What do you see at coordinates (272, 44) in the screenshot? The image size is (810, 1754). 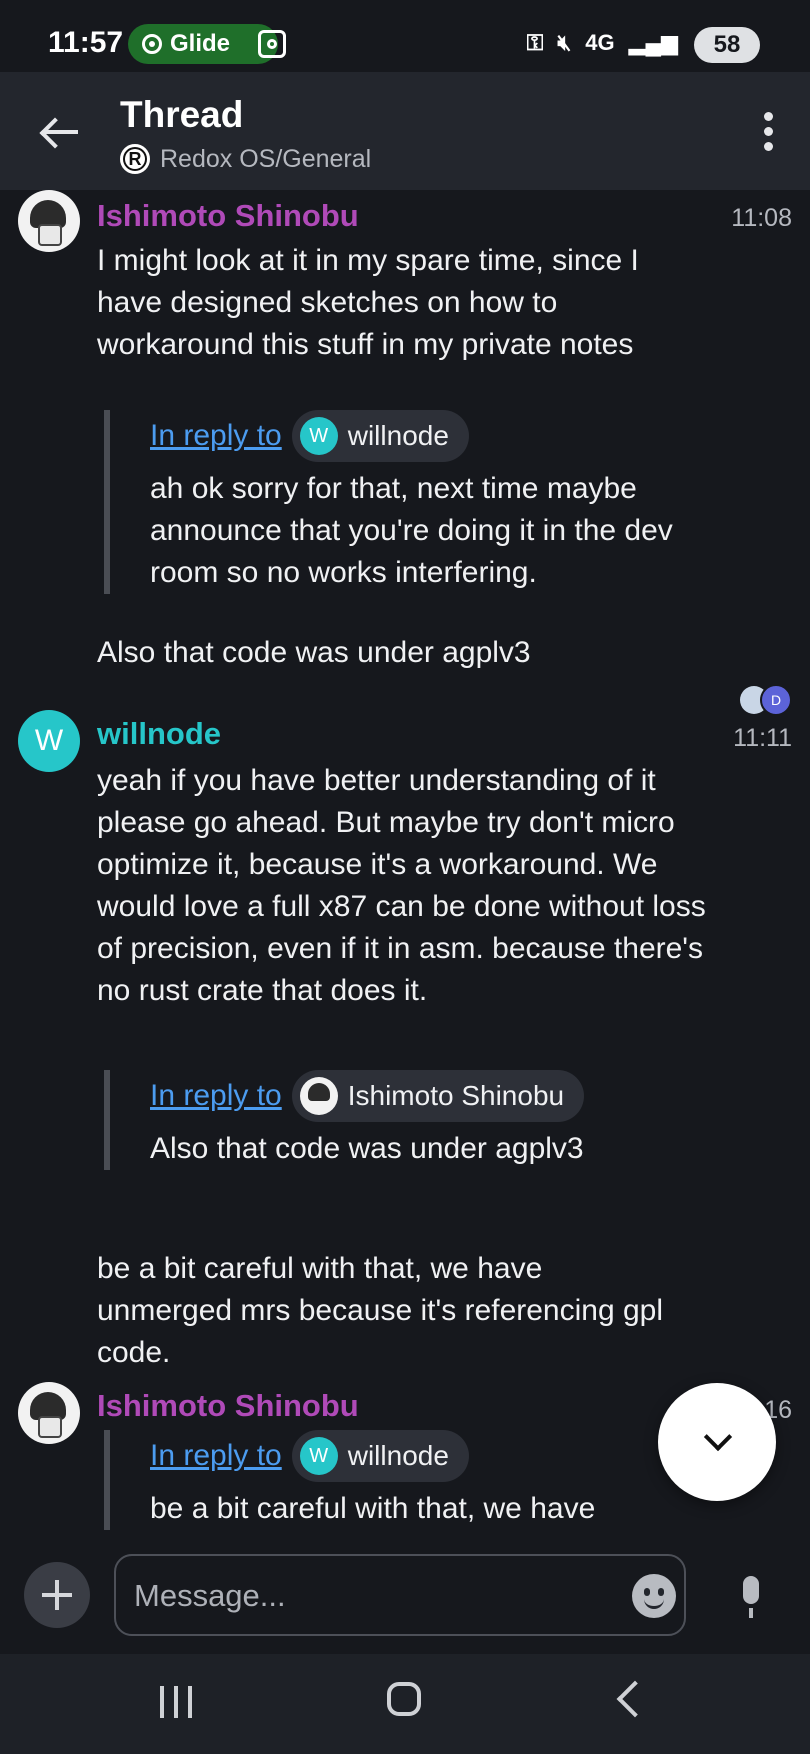 I see `screenshot-icon` at bounding box center [272, 44].